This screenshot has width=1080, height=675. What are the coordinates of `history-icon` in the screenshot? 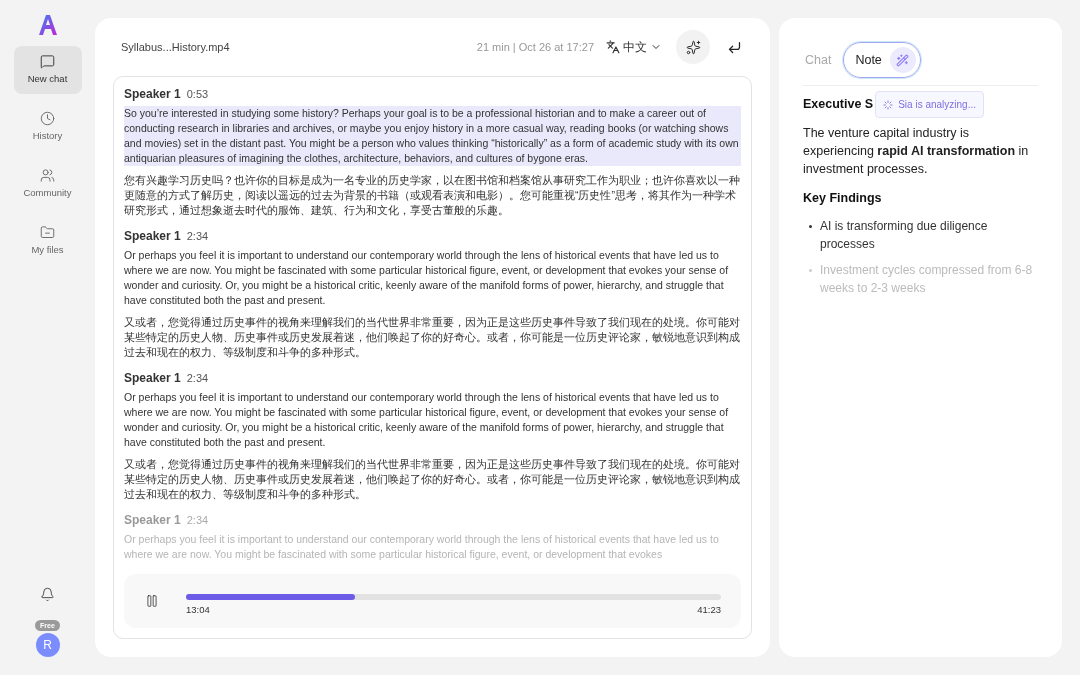 It's located at (47, 118).